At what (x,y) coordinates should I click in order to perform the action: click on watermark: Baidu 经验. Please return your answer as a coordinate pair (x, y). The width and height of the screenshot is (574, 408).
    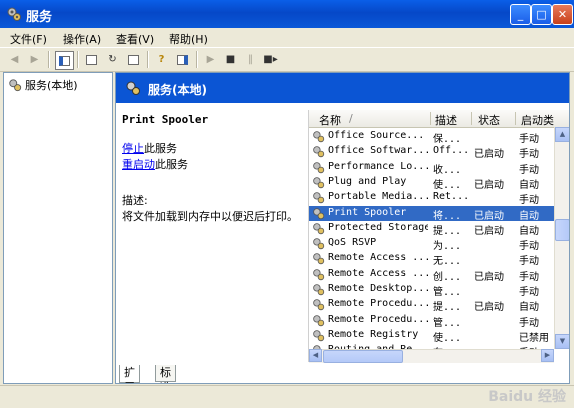
    Looking at the image, I should click on (527, 397).